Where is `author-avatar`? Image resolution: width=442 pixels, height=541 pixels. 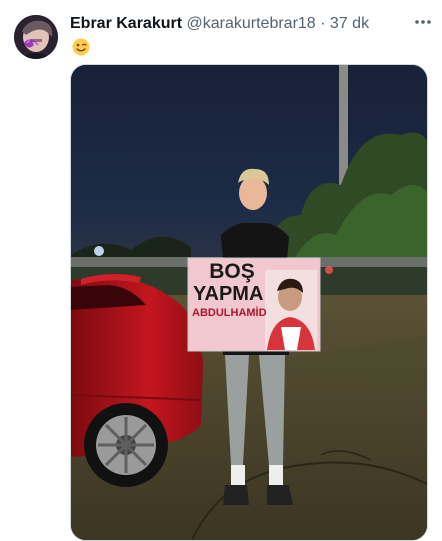
author-avatar is located at coordinates (36, 37).